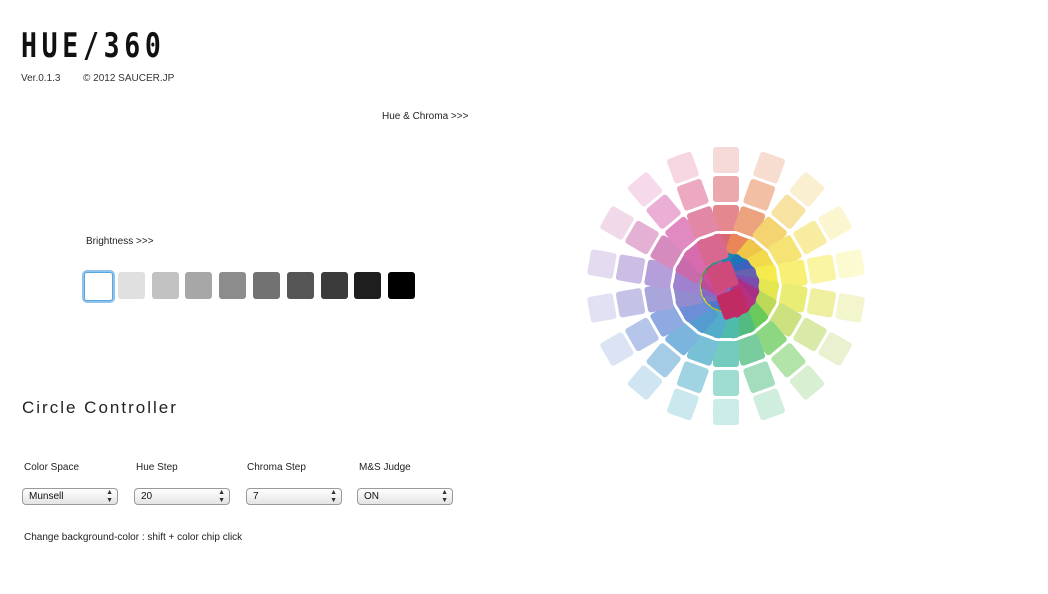  Describe the element at coordinates (70, 496) in the screenshot. I see `color-space-select: Munsell ▲ ▼` at that location.